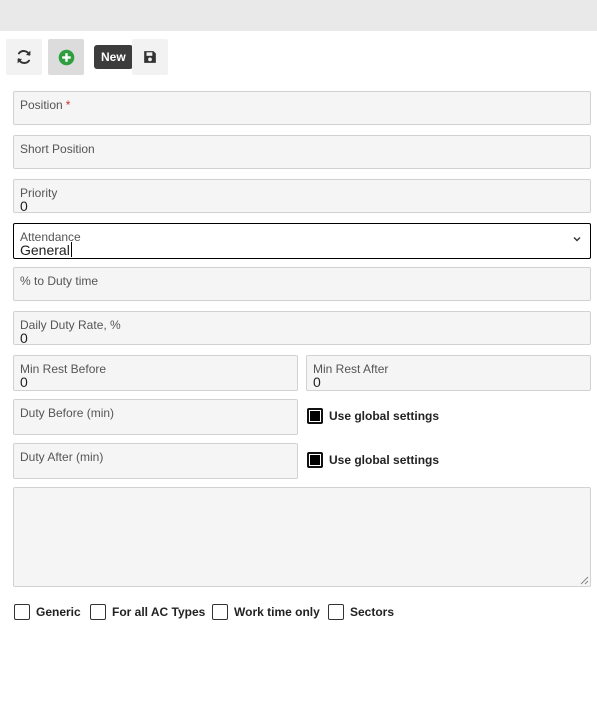 The height and width of the screenshot is (702, 597). Describe the element at coordinates (302, 152) in the screenshot. I see `short-position-field: Short Position` at that location.